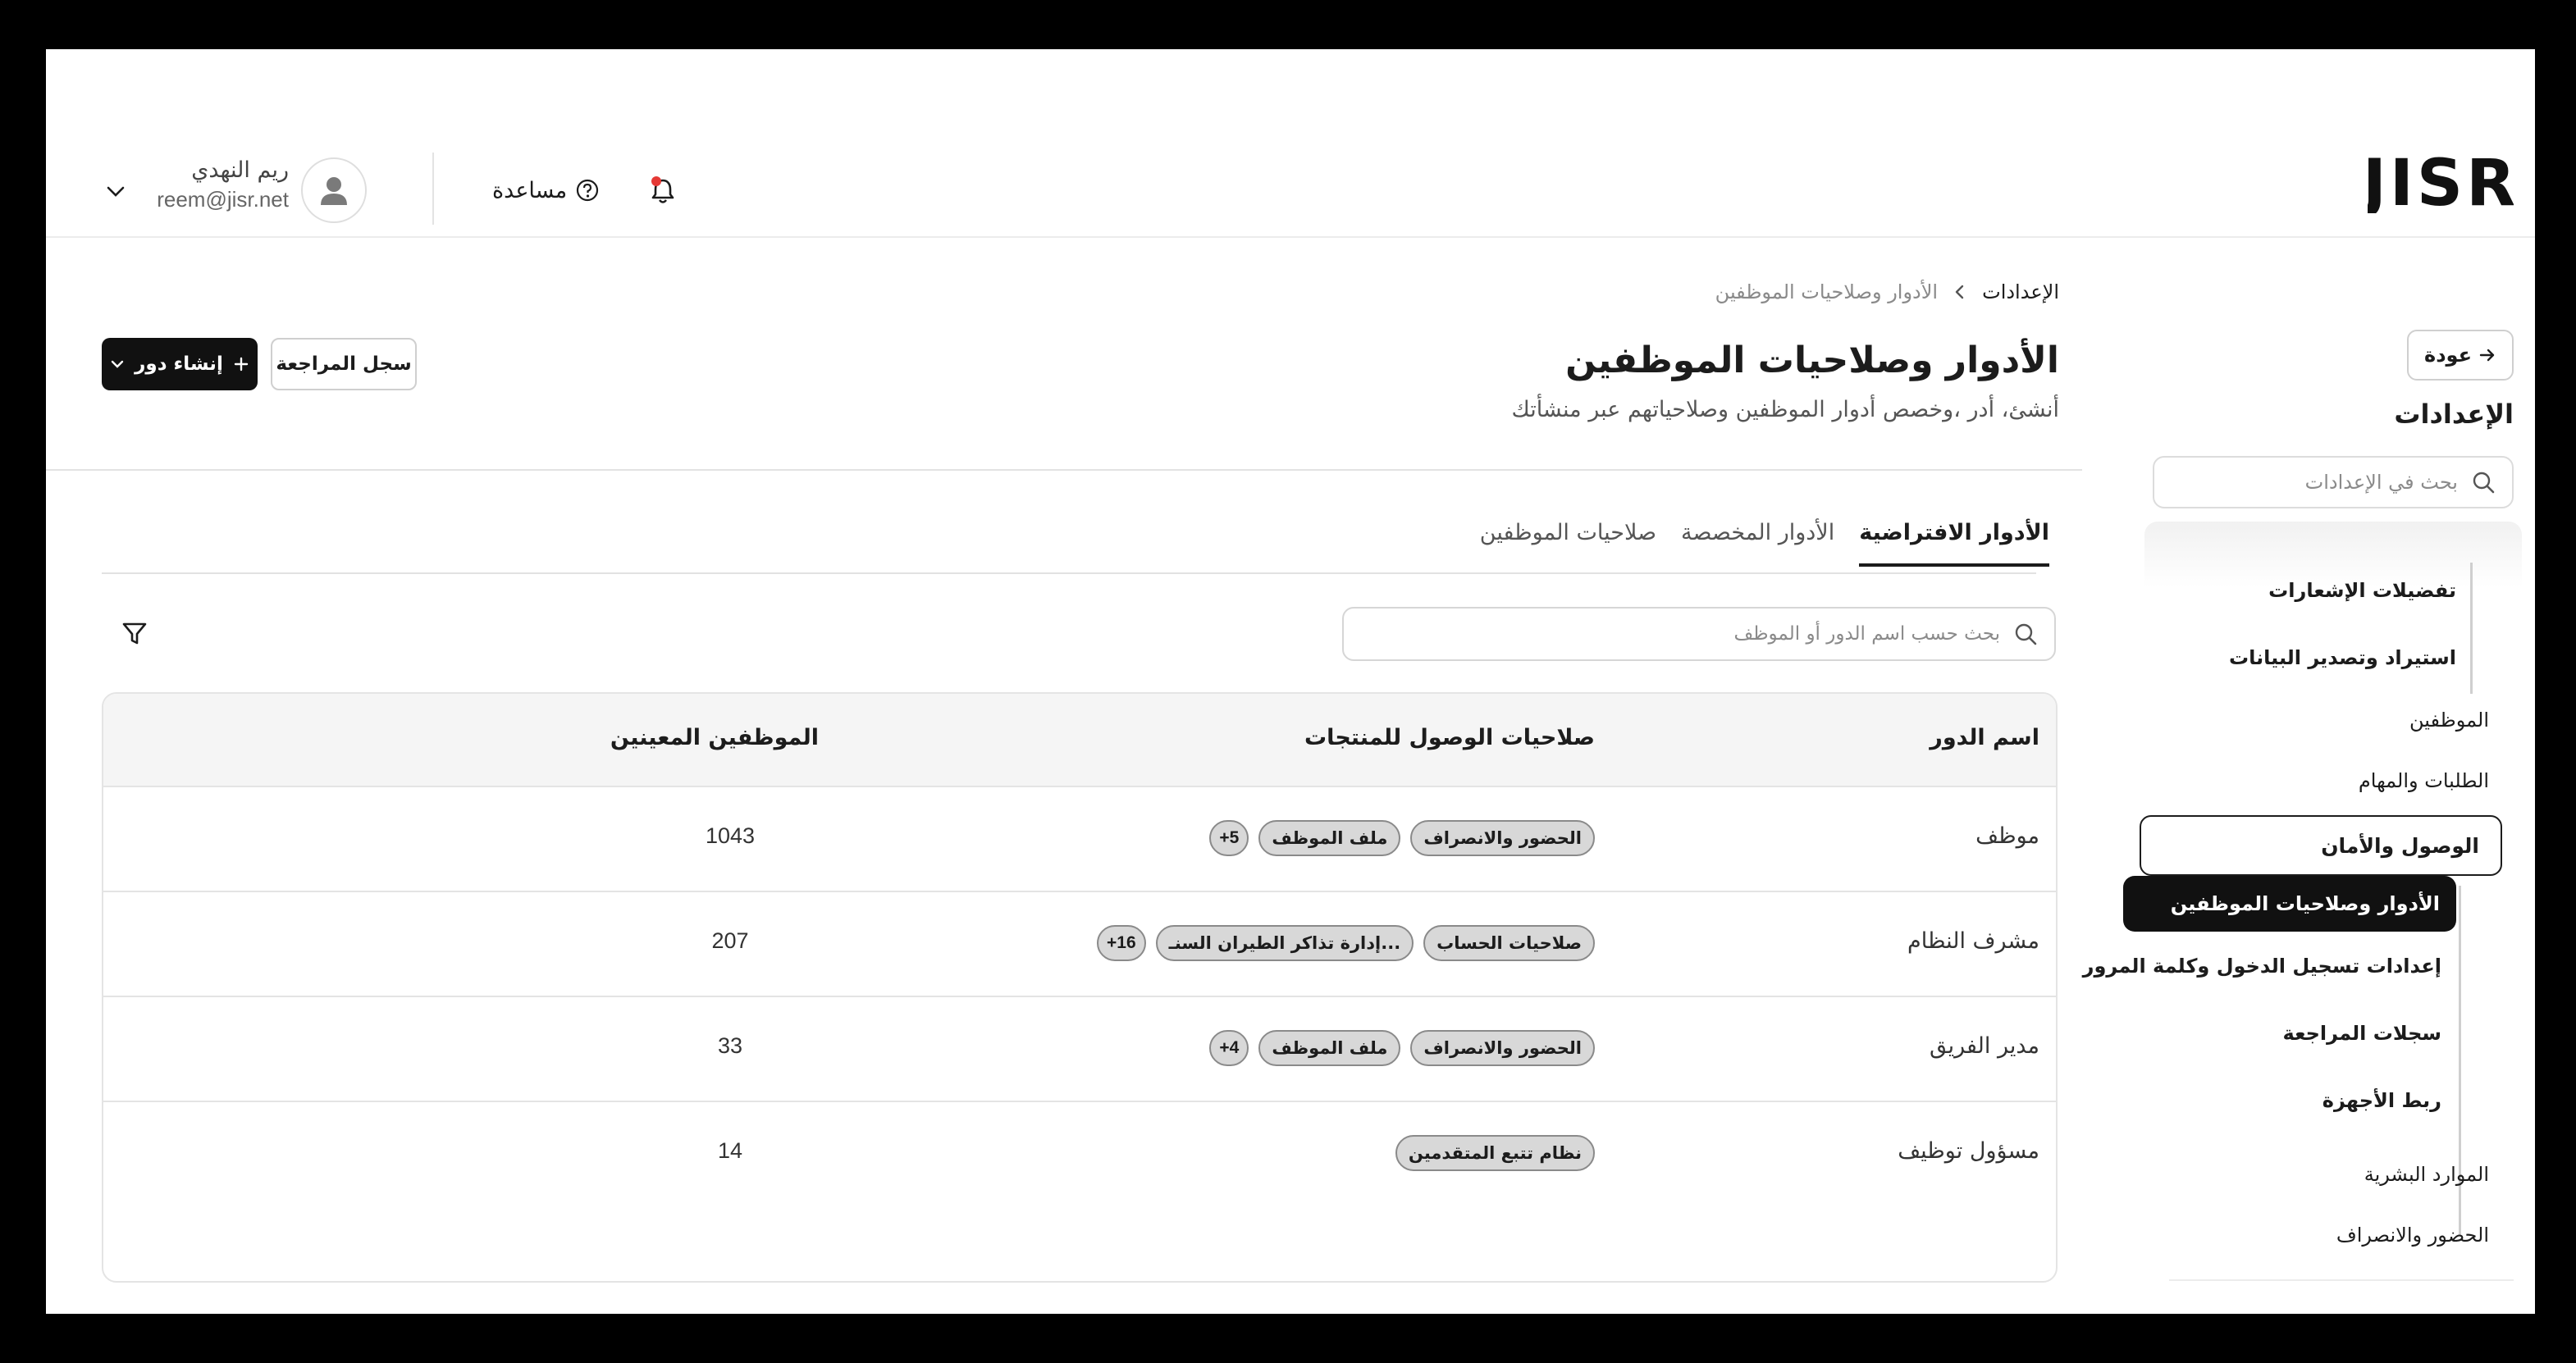 The width and height of the screenshot is (2576, 1363). I want to click on tab-custom-roles: الأدوار المخصصة, so click(1758, 543).